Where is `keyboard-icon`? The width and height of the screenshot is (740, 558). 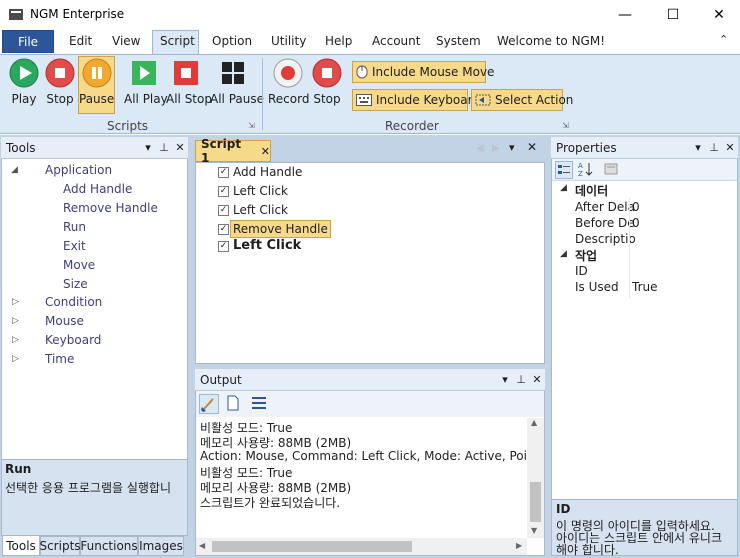
keyboard-icon is located at coordinates (364, 100).